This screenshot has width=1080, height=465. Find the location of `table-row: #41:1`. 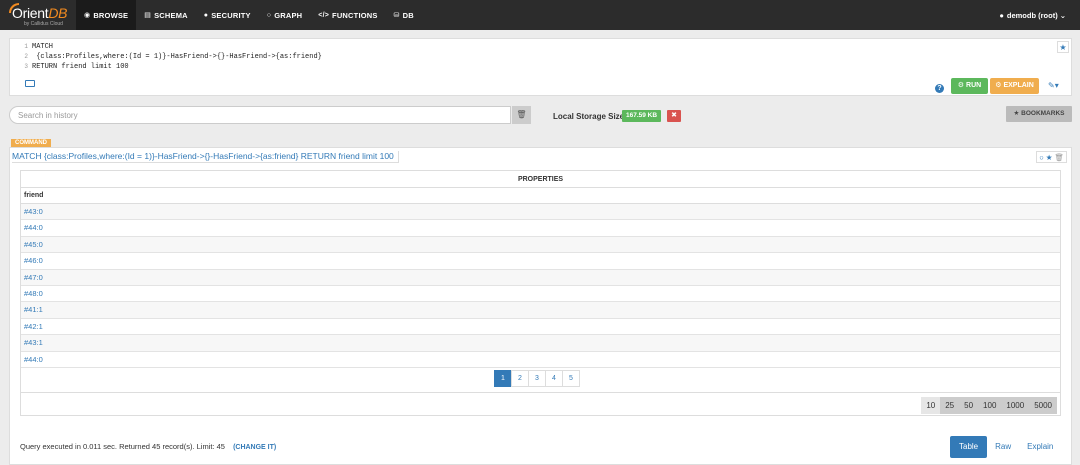

table-row: #41:1 is located at coordinates (540, 310).